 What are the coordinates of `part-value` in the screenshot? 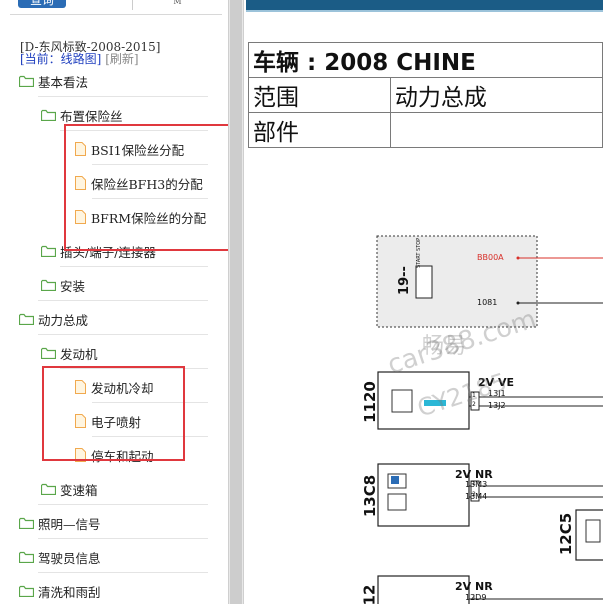 It's located at (496, 130).